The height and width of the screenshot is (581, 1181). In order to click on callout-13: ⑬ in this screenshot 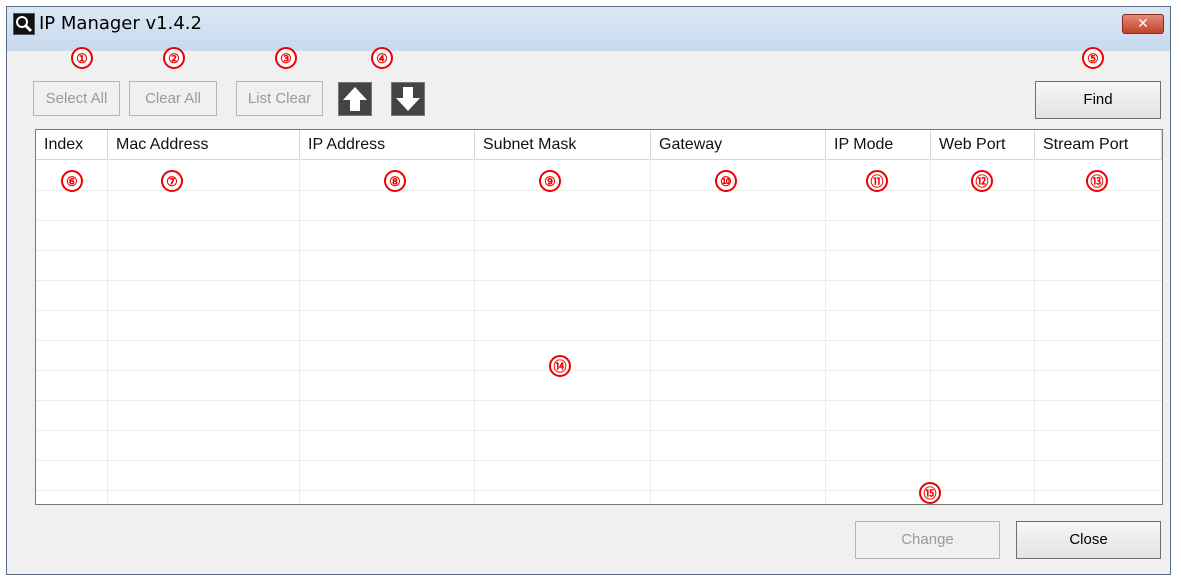, I will do `click(1097, 181)`.